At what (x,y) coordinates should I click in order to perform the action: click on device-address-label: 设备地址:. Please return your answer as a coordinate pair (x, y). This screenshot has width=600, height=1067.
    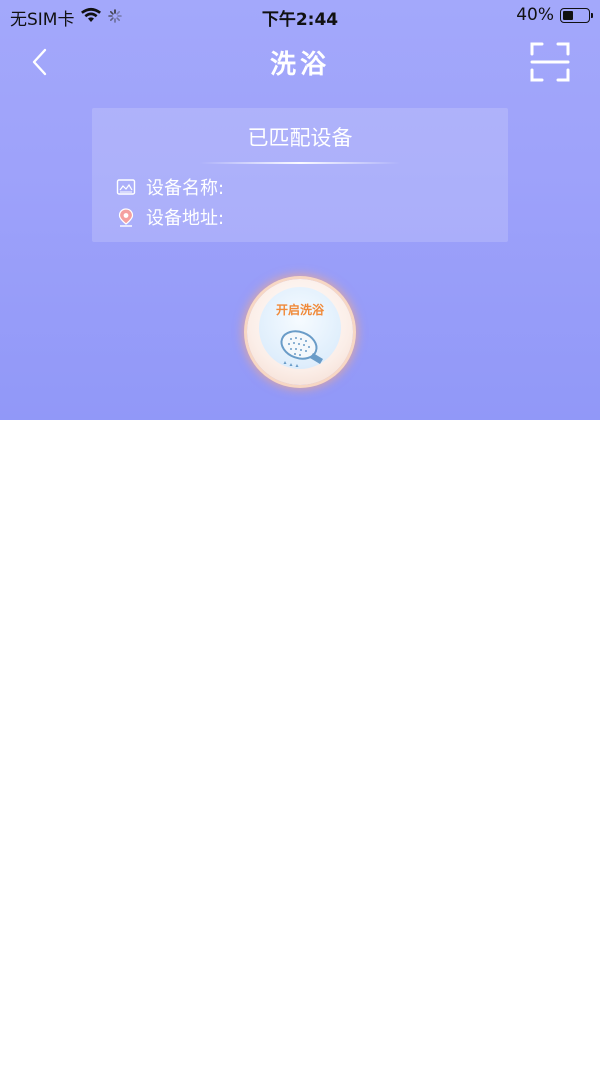
    Looking at the image, I should click on (185, 218).